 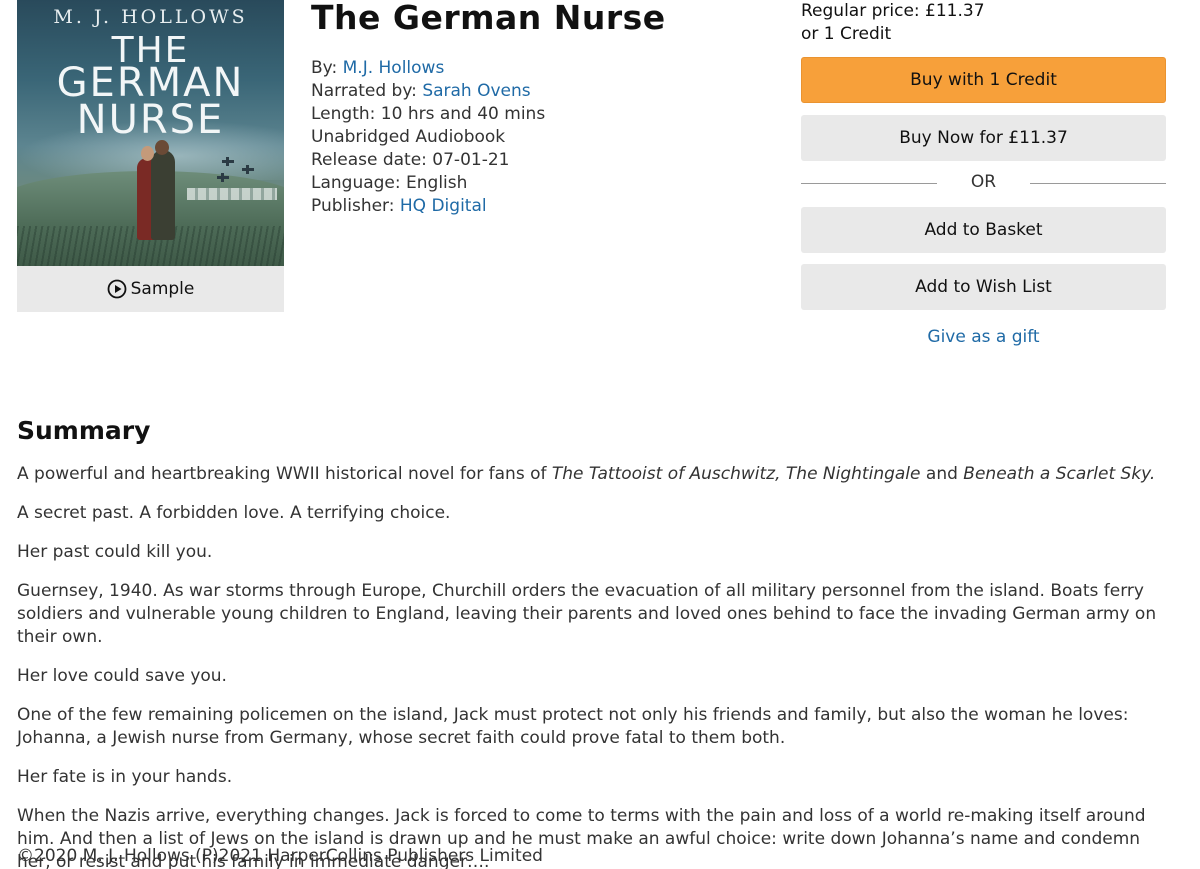 I want to click on cover-author: M. J. HOLLOWS, so click(x=150, y=17).